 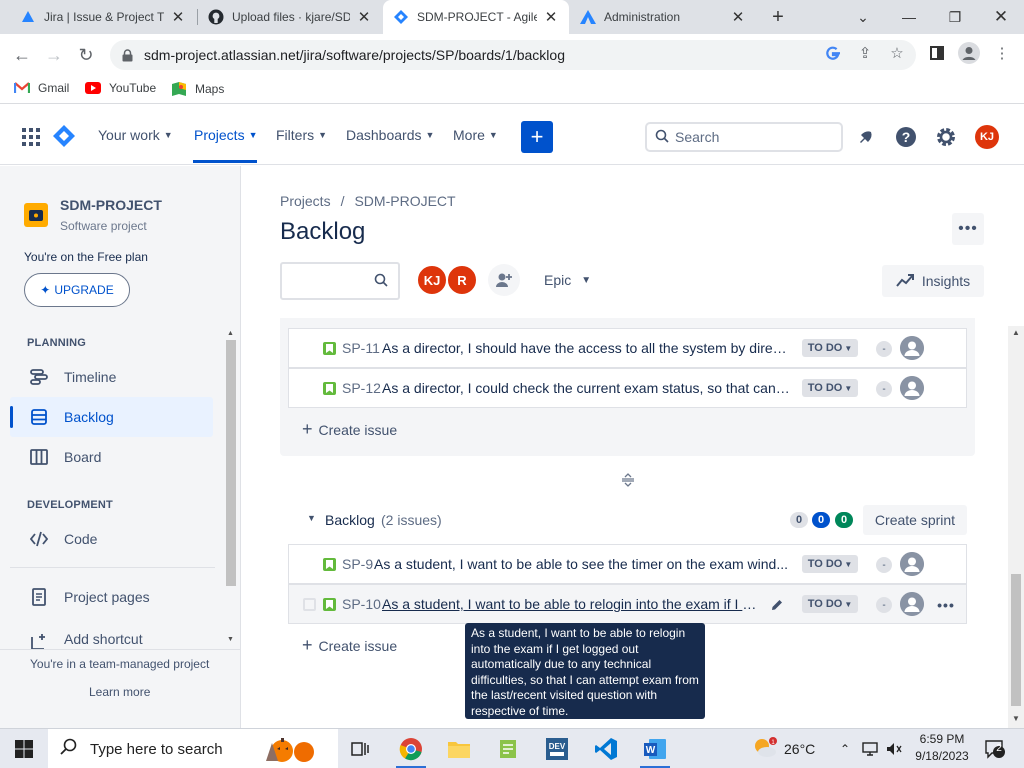 What do you see at coordinates (866, 137) in the screenshot?
I see `notifications-icon` at bounding box center [866, 137].